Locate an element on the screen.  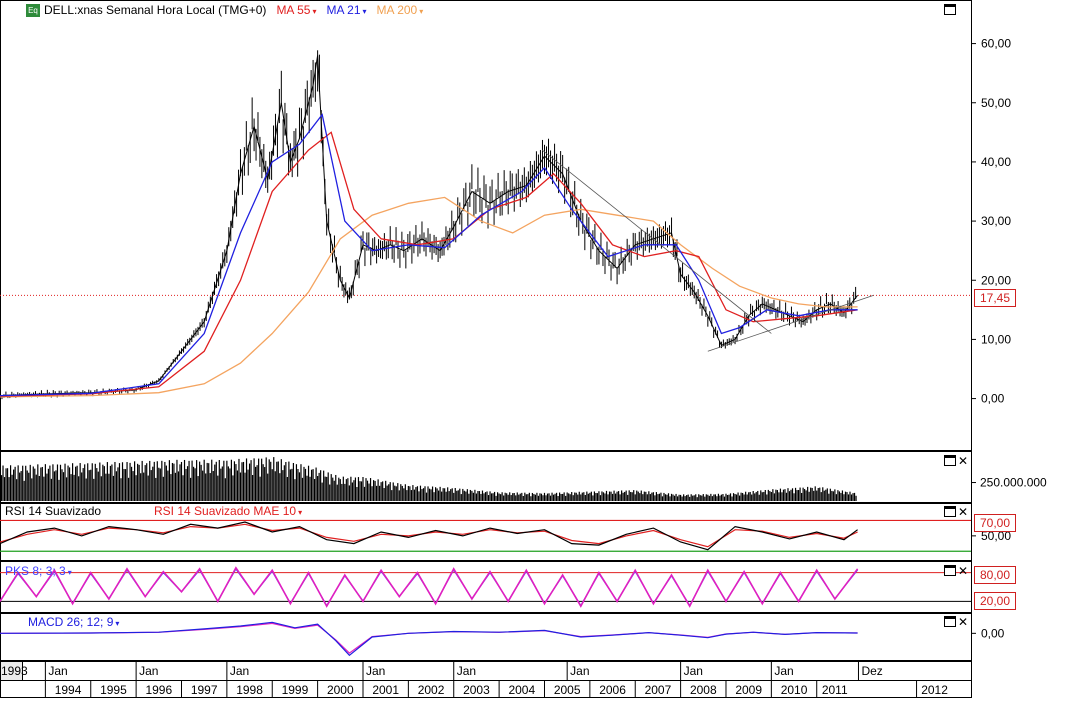
pks-legend: PKS 8; 3; 3 ▾ is located at coordinates (38, 571).